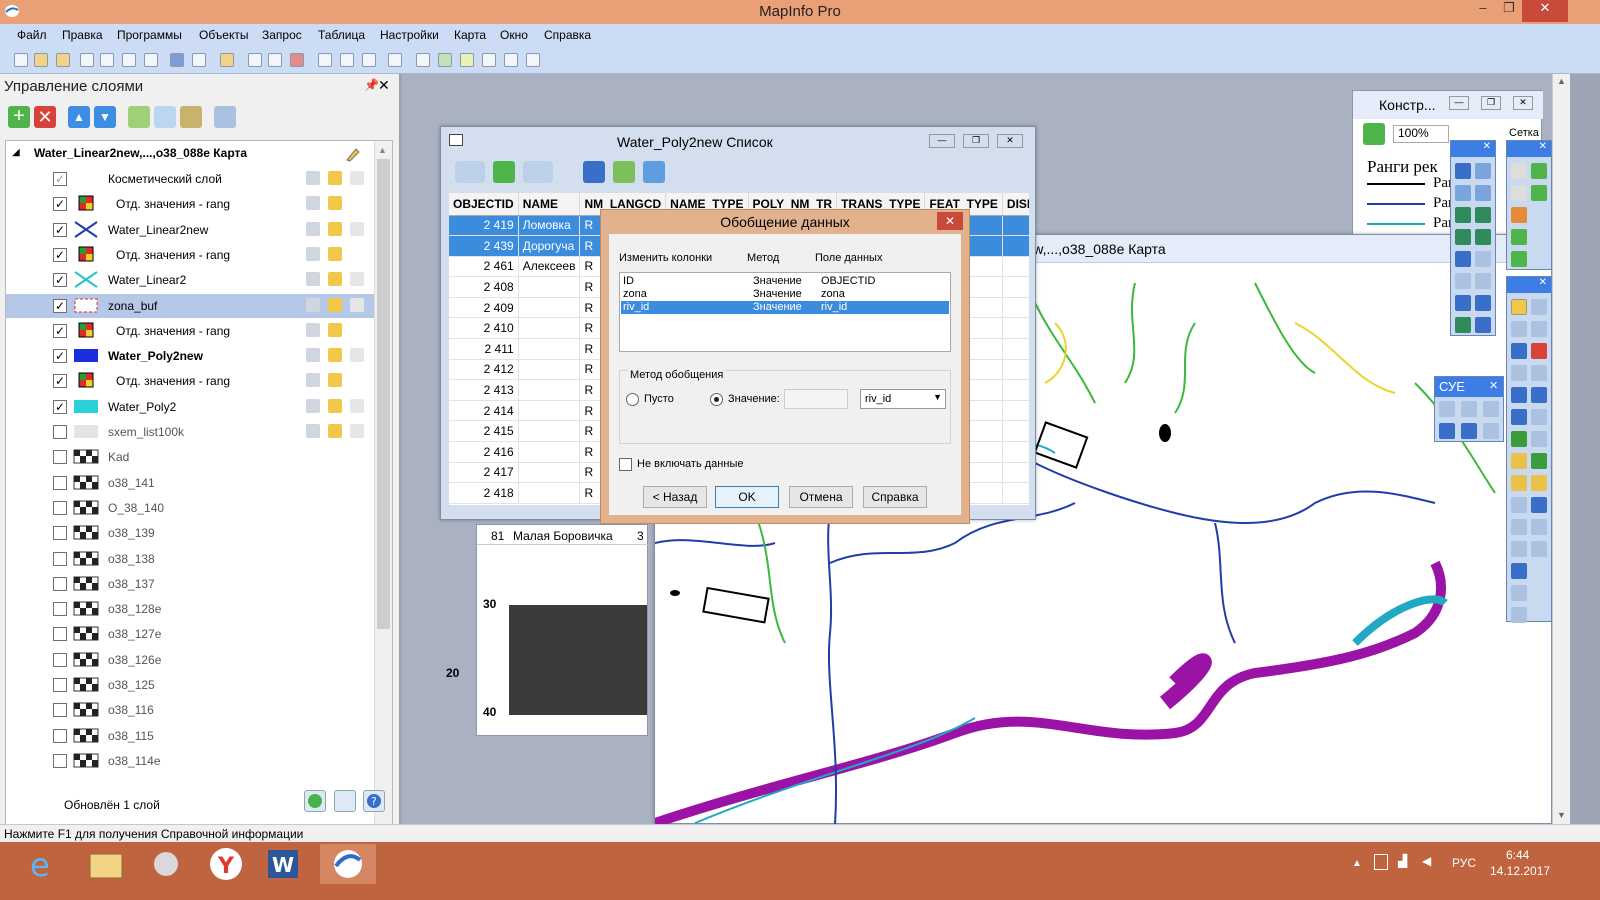 The height and width of the screenshot is (900, 1600). Describe the element at coordinates (82, 35) in the screenshot. I see `menu-edit: Правка` at that location.